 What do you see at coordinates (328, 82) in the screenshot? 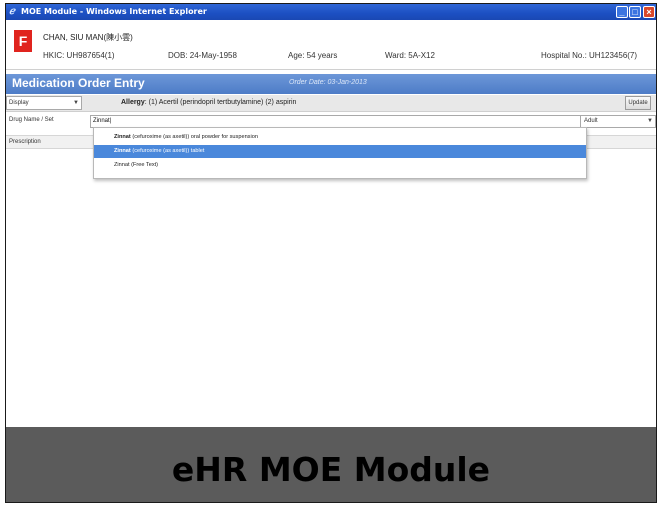
I see `order-date: Order Date: 03-Jan-2013` at bounding box center [328, 82].